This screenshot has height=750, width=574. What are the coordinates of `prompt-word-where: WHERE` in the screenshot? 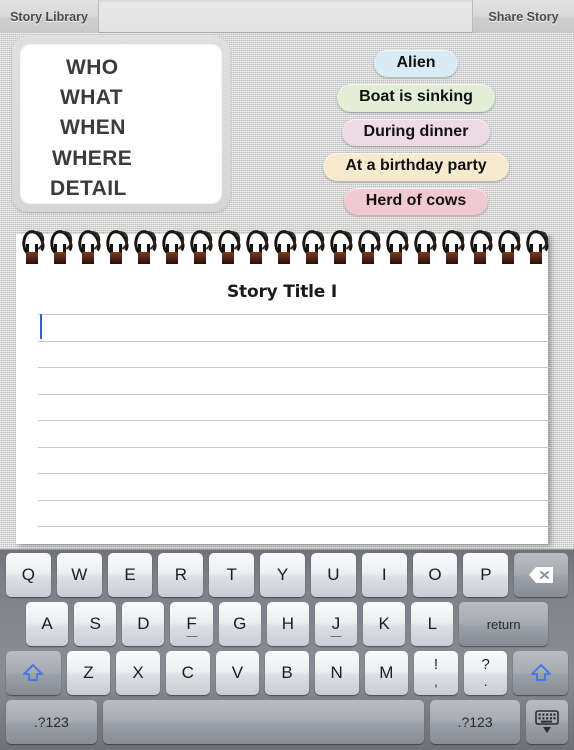 It's located at (92, 158).